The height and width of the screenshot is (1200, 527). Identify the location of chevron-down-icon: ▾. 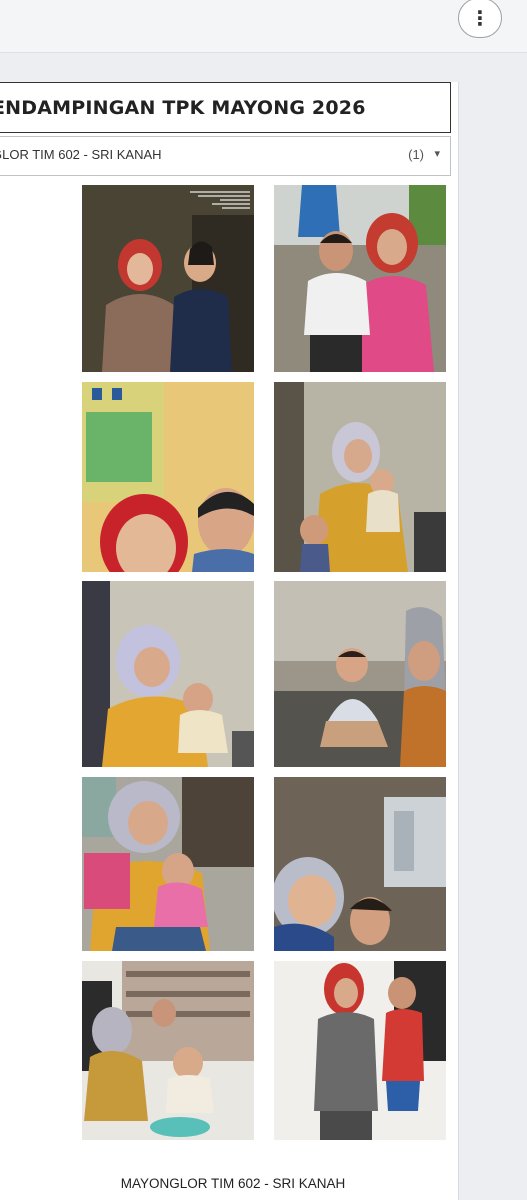
(437, 153).